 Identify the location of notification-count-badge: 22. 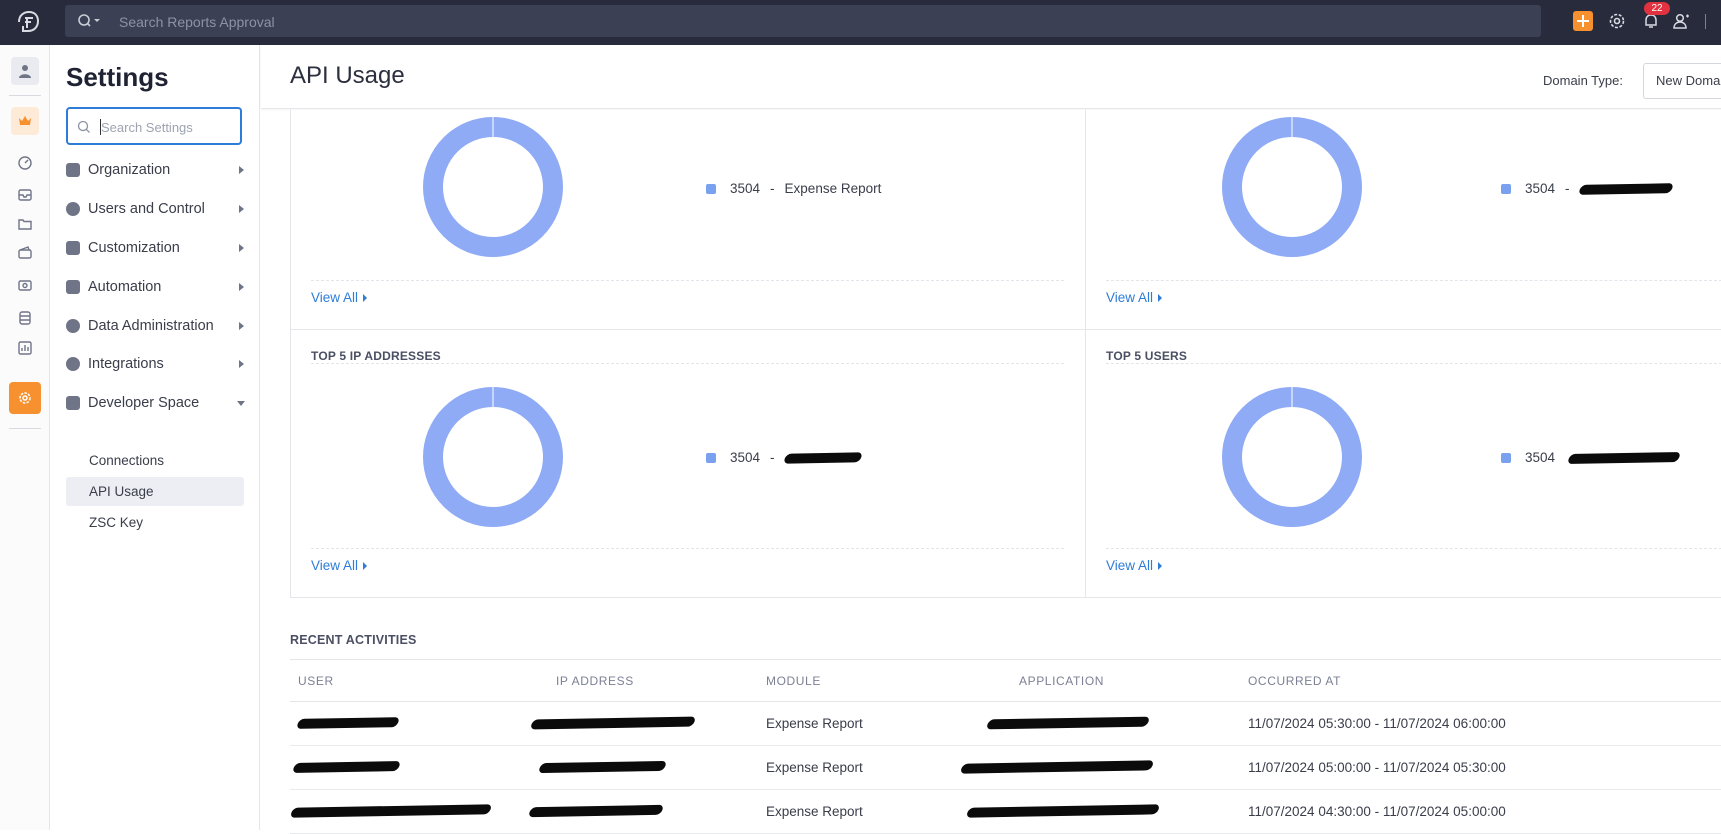
(1657, 8).